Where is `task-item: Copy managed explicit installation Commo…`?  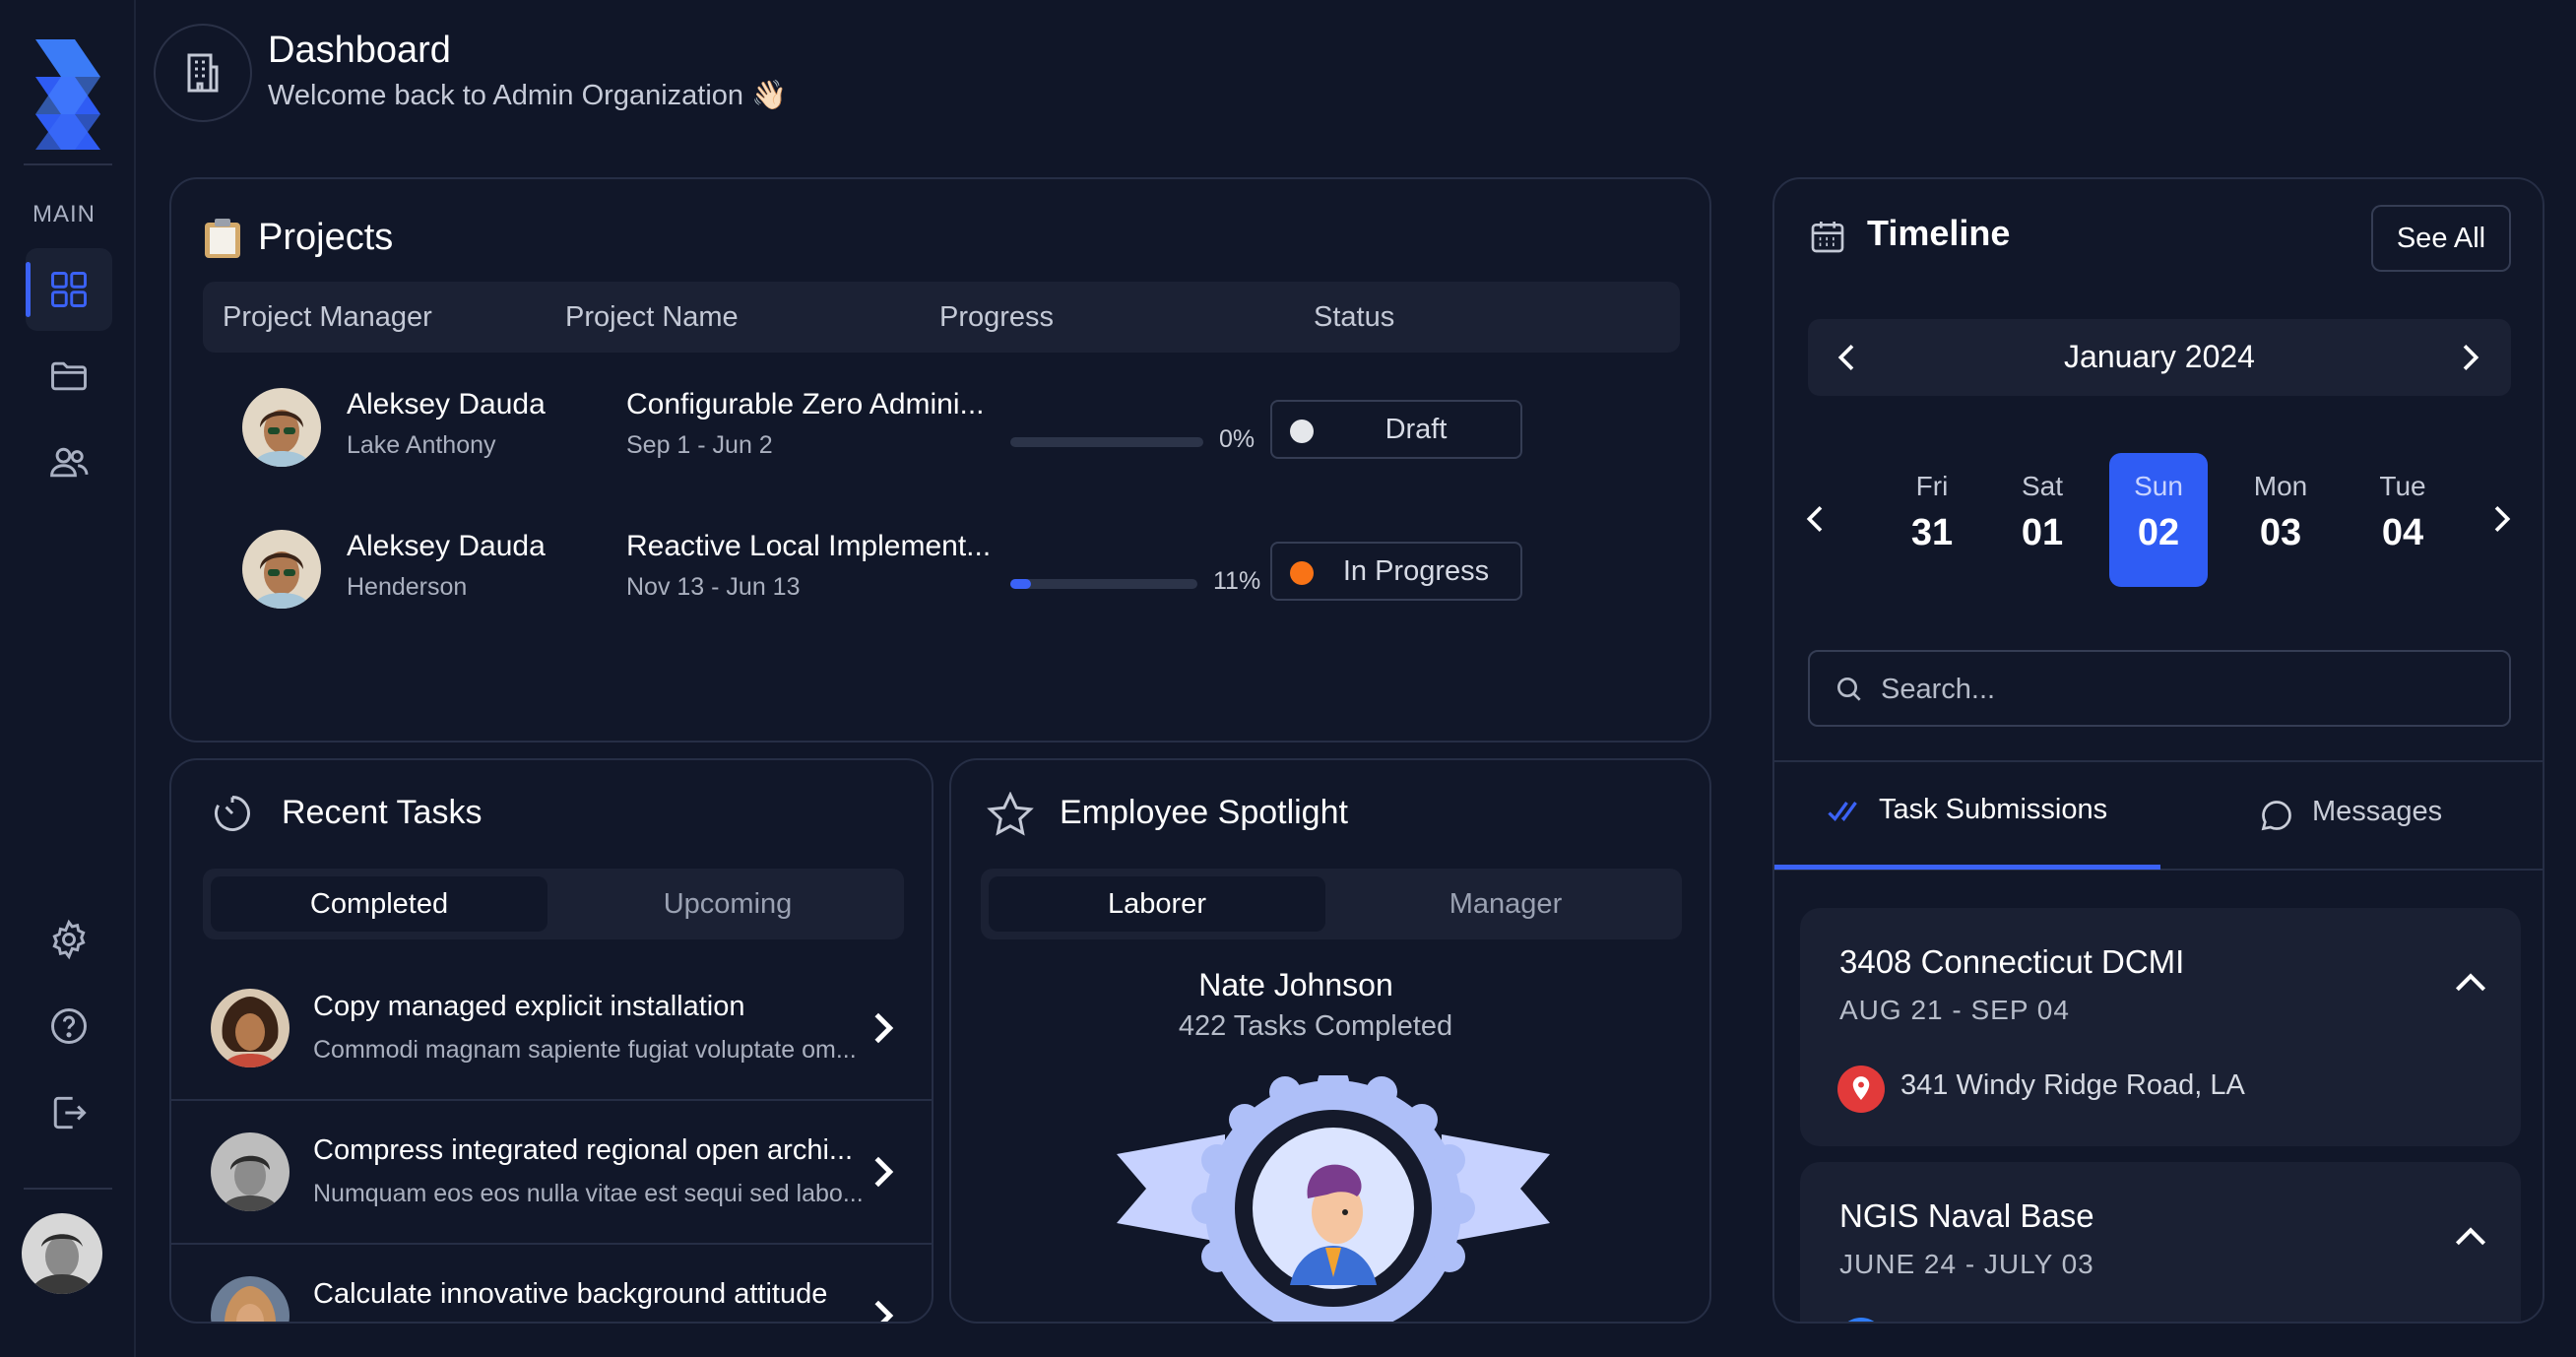 task-item: Copy managed explicit installation Commo… is located at coordinates (551, 1029).